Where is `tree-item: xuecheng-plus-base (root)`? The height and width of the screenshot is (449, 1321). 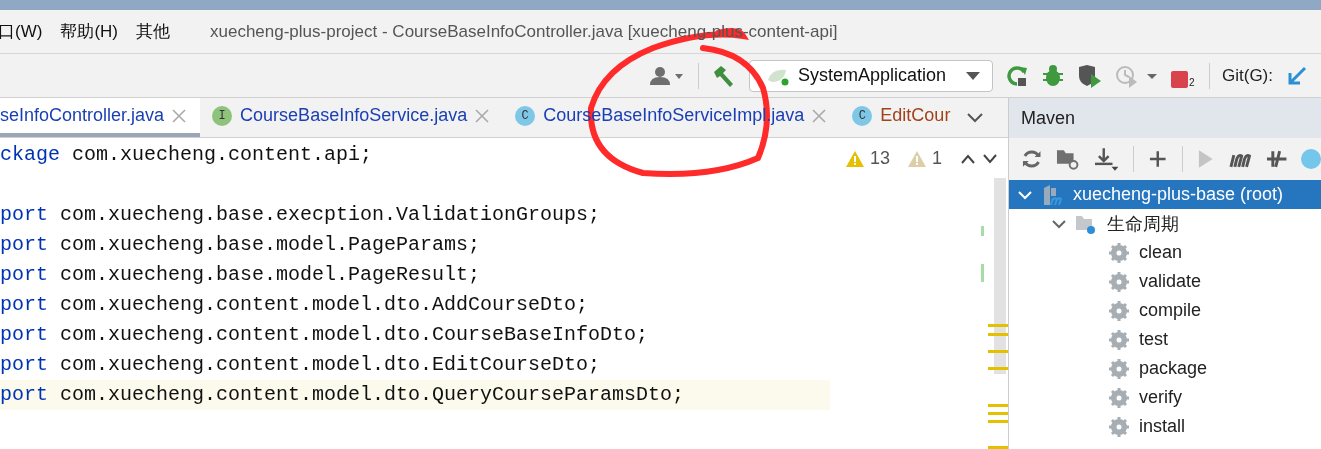 tree-item: xuecheng-plus-base (root) is located at coordinates (1165, 194).